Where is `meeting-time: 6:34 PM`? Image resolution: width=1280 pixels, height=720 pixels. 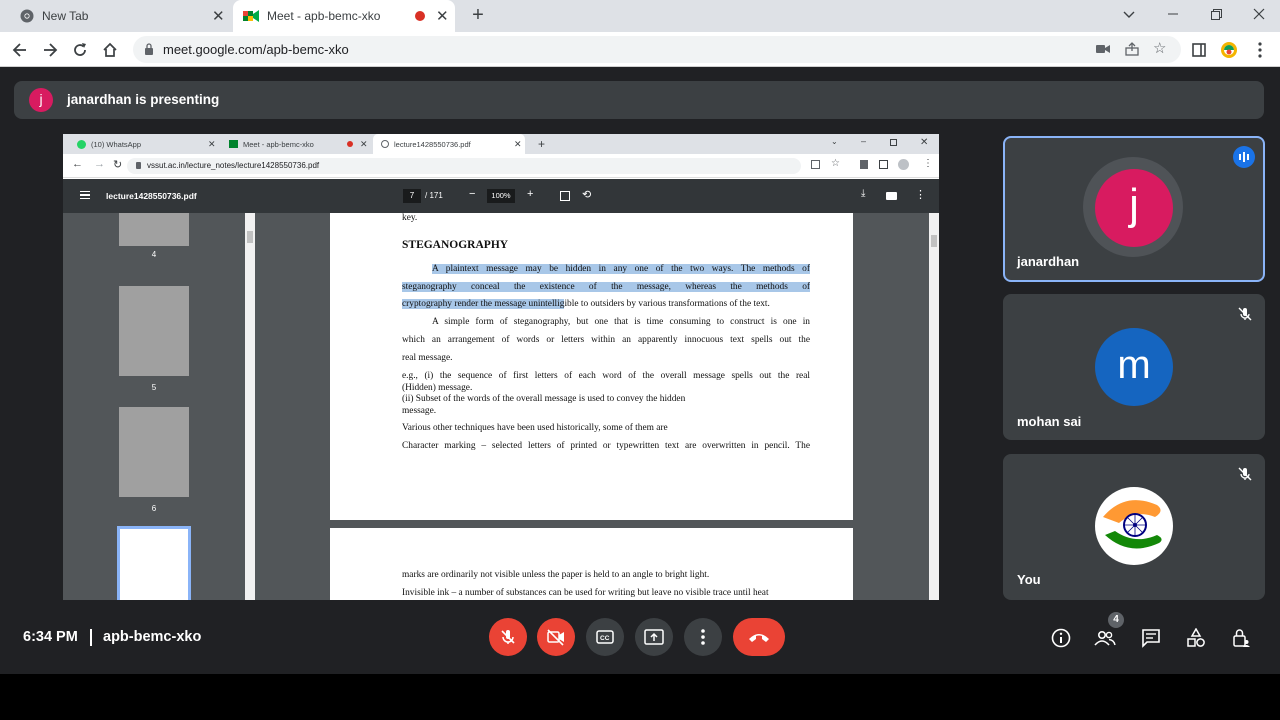 meeting-time: 6:34 PM is located at coordinates (50, 637).